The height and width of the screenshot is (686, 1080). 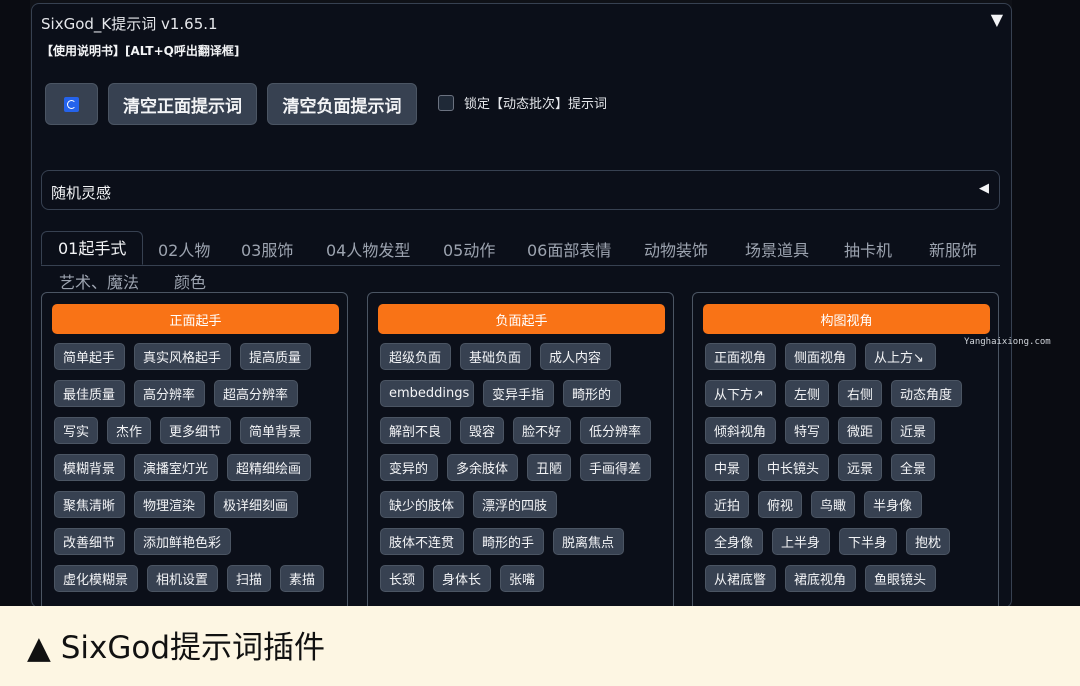 What do you see at coordinates (267, 249) in the screenshot?
I see `tab-3: 03服饰` at bounding box center [267, 249].